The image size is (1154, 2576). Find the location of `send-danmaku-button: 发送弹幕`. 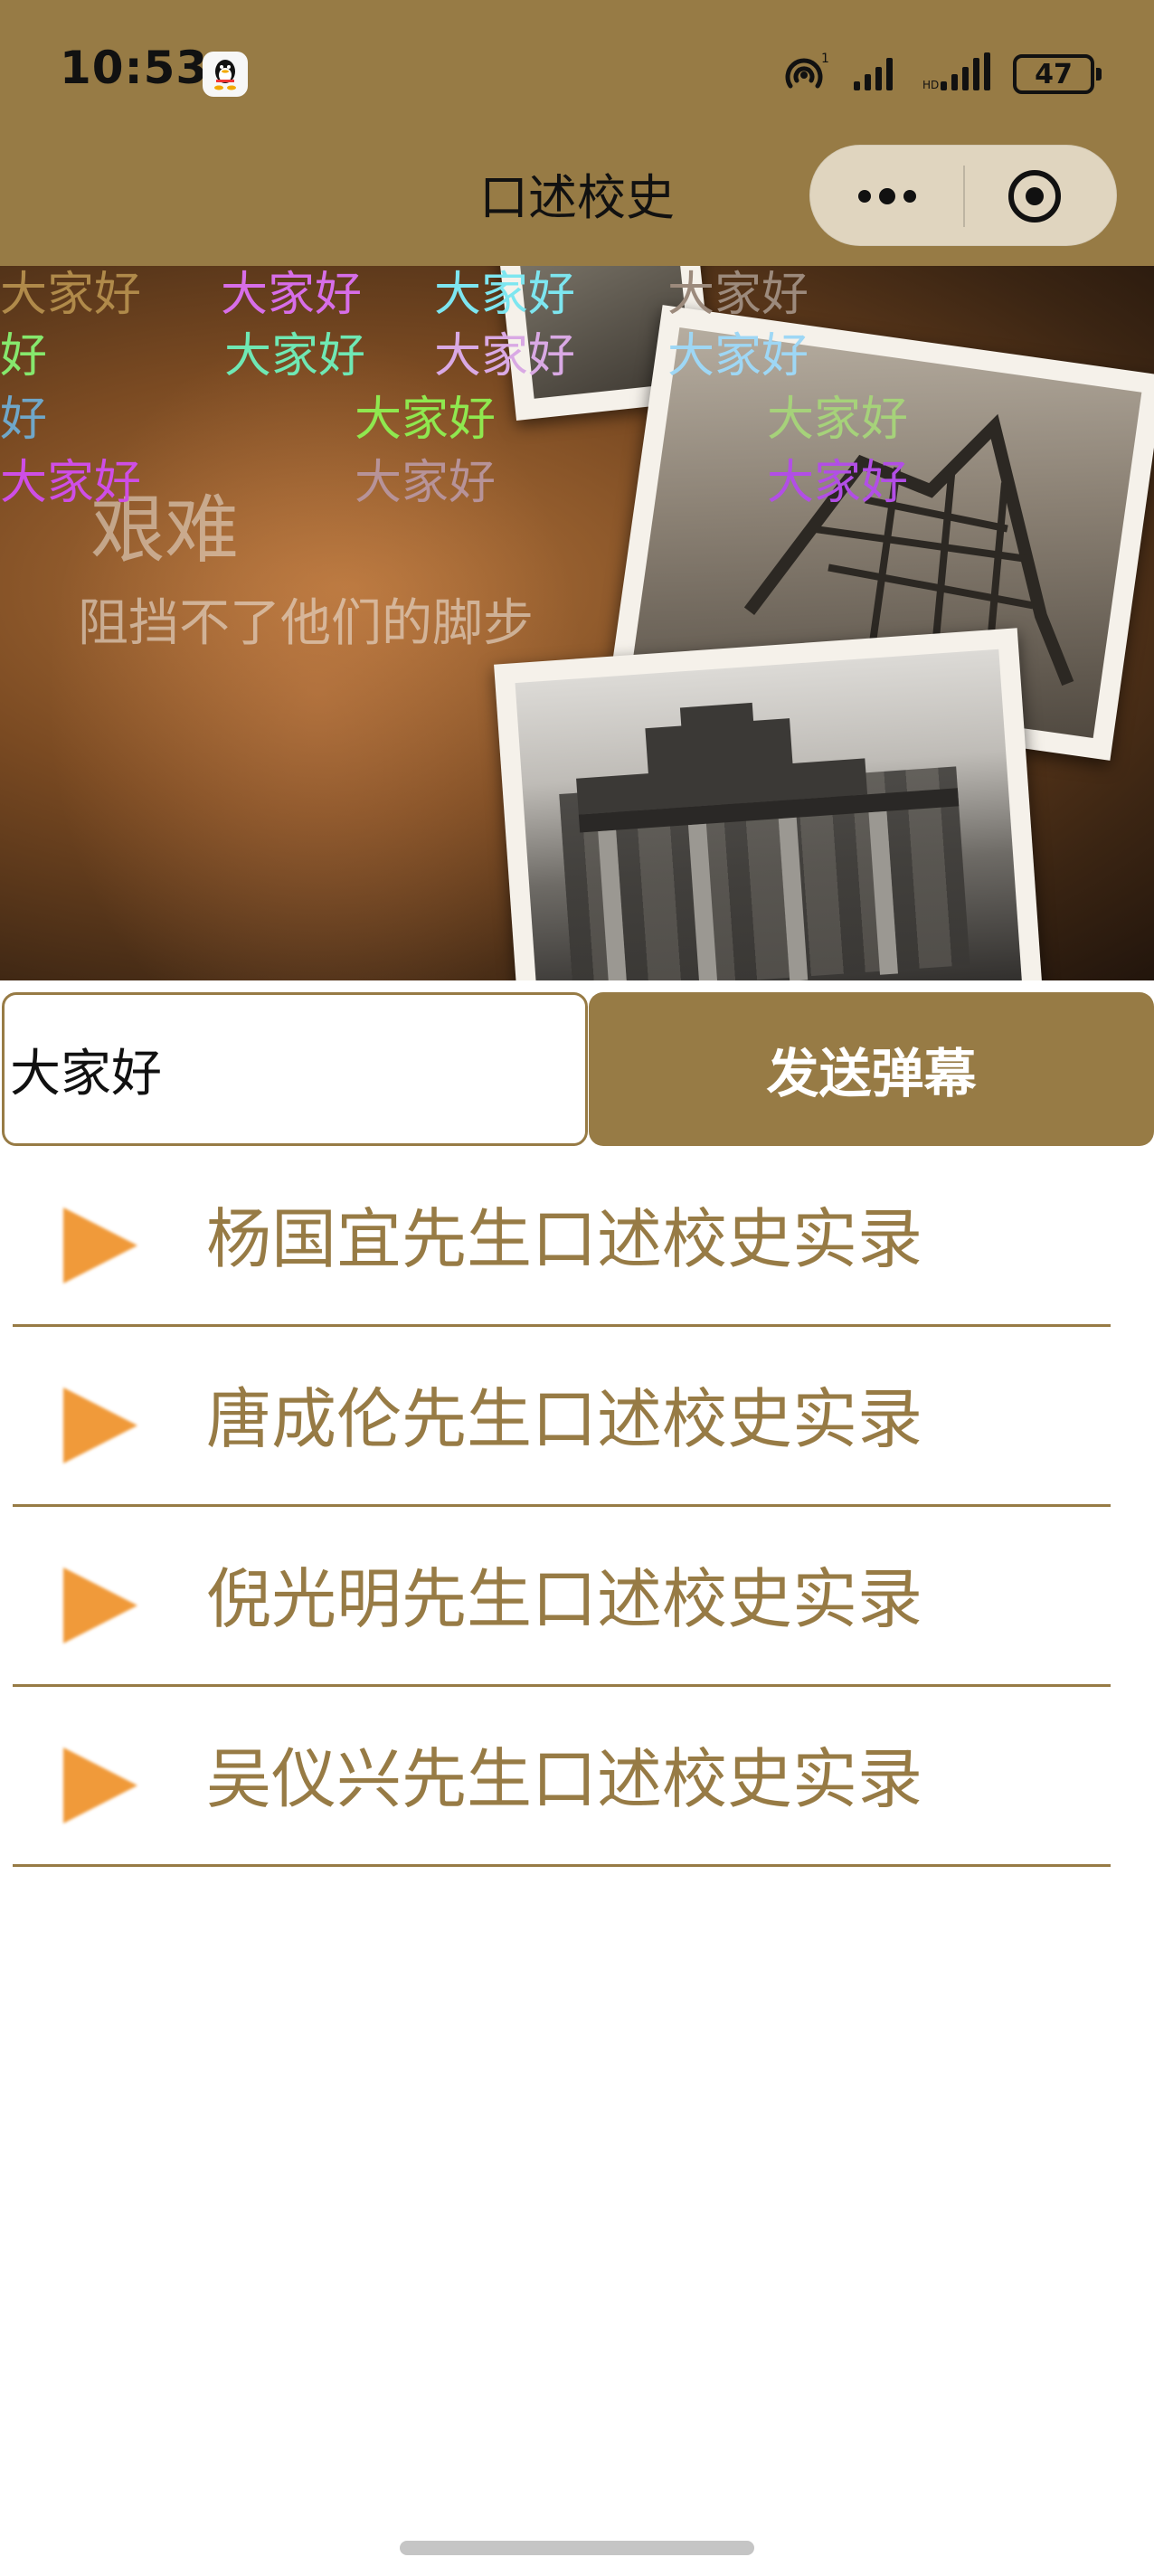

send-danmaku-button: 发送弹幕 is located at coordinates (871, 1069).